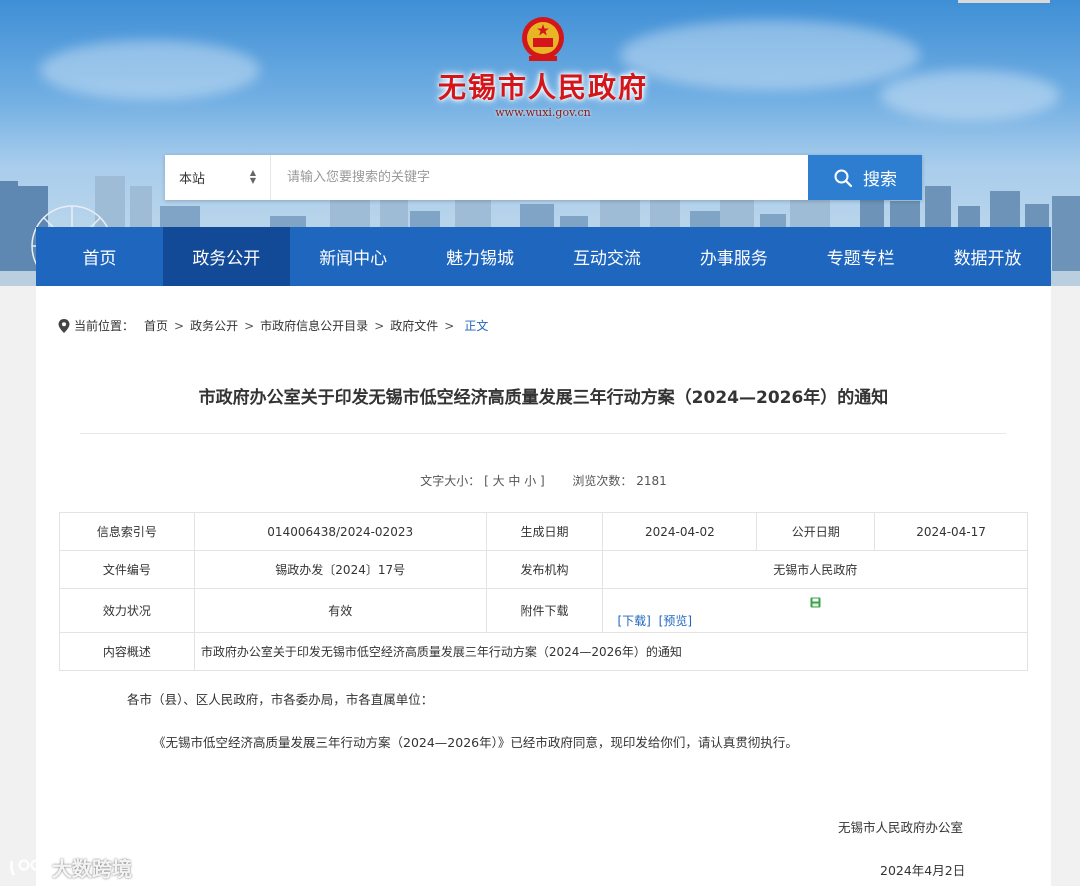 The width and height of the screenshot is (1080, 886). Describe the element at coordinates (99, 256) in the screenshot. I see `nav-item-home: 首页` at that location.